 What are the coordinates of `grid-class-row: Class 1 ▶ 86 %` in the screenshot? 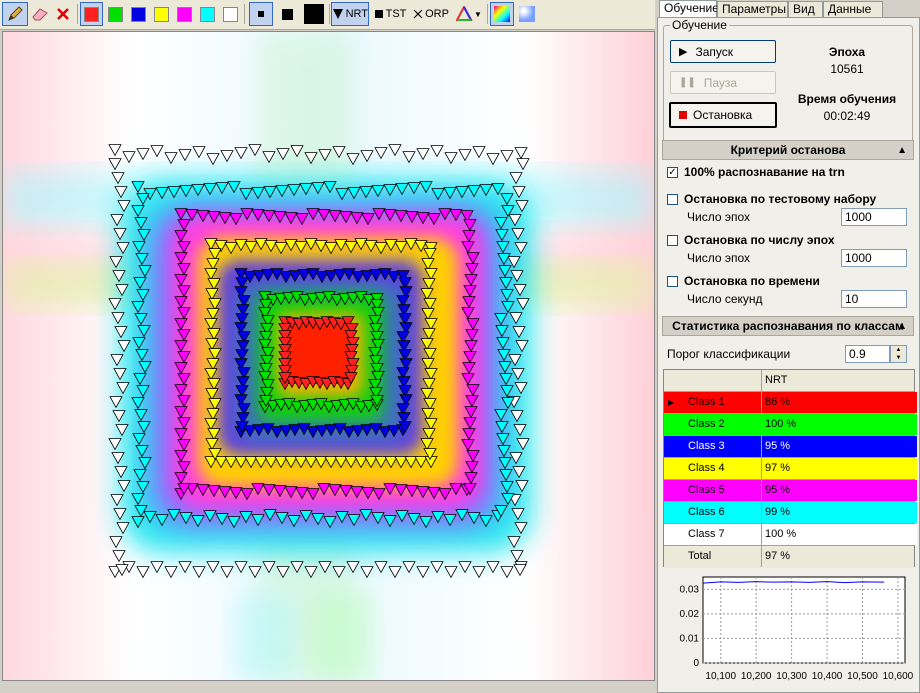 It's located at (790, 403).